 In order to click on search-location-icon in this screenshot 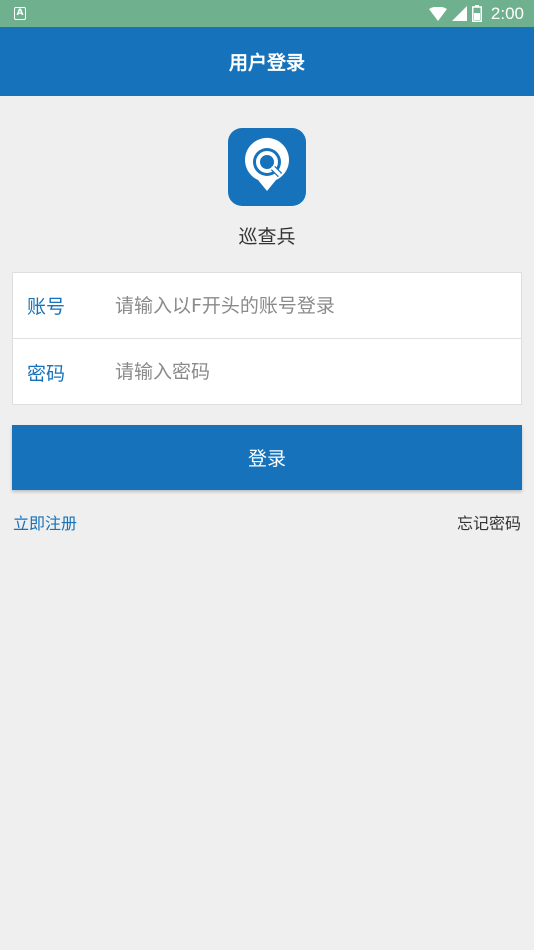, I will do `click(267, 164)`.